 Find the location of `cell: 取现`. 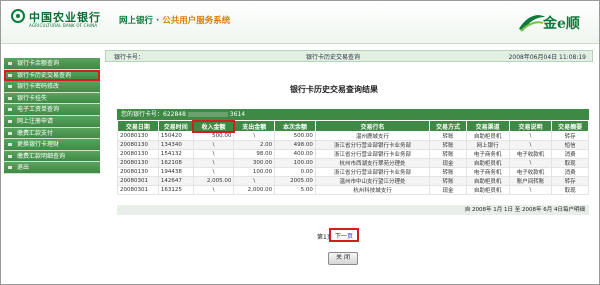

cell: 取现 is located at coordinates (570, 163).